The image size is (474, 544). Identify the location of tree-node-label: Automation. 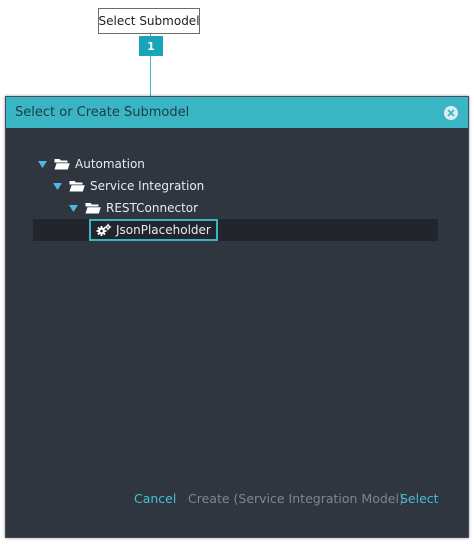
(110, 164).